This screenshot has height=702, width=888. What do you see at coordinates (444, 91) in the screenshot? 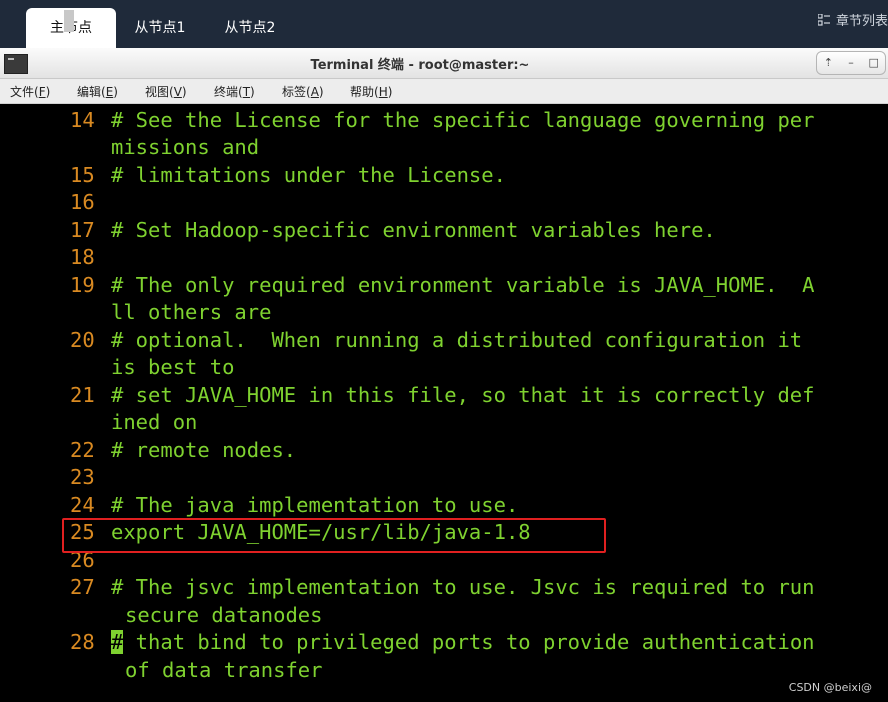
I see `menu-bar: 文件(F) 编辑(E) 视图(V) 终端(T) 标签(A) 帮助(H)` at bounding box center [444, 91].